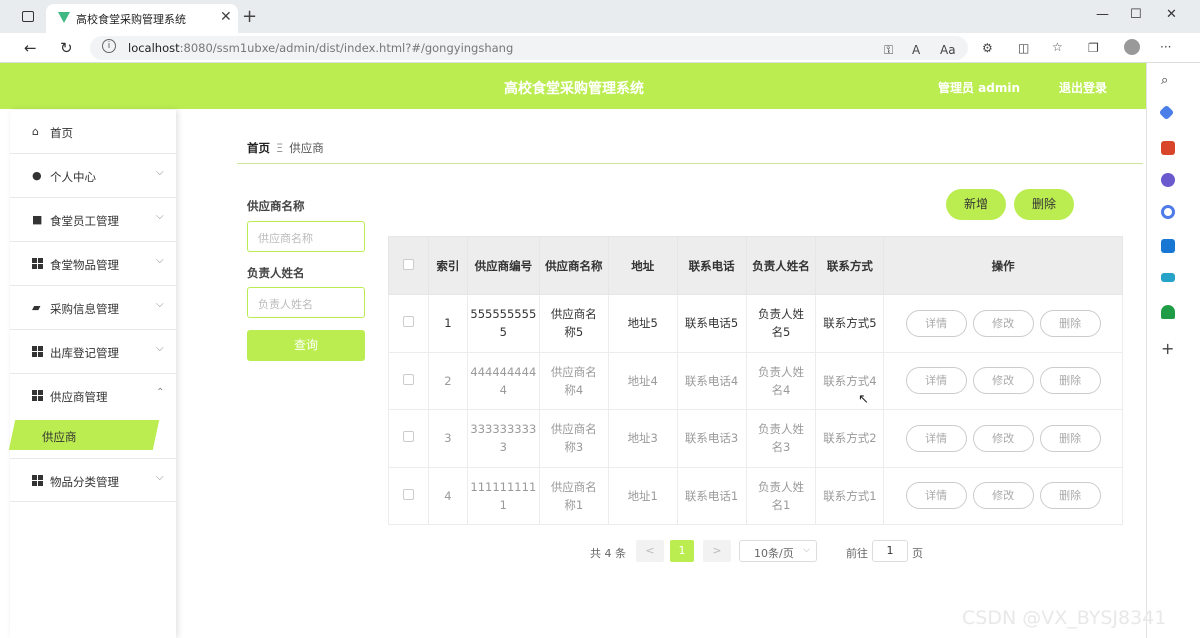 Image resolution: width=1200 pixels, height=638 pixels. What do you see at coordinates (84, 265) in the screenshot?
I see `menu-label: 食堂物品管理` at bounding box center [84, 265].